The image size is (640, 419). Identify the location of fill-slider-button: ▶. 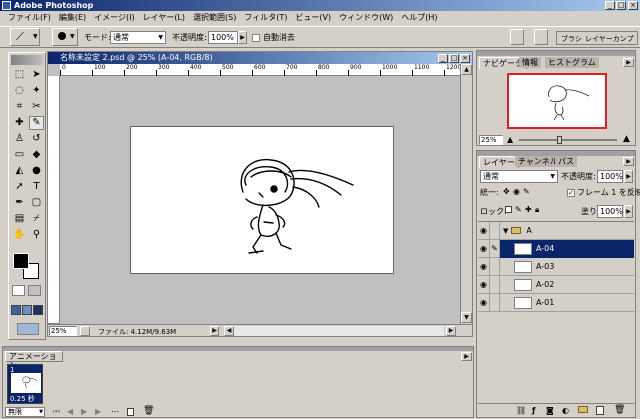
(628, 211).